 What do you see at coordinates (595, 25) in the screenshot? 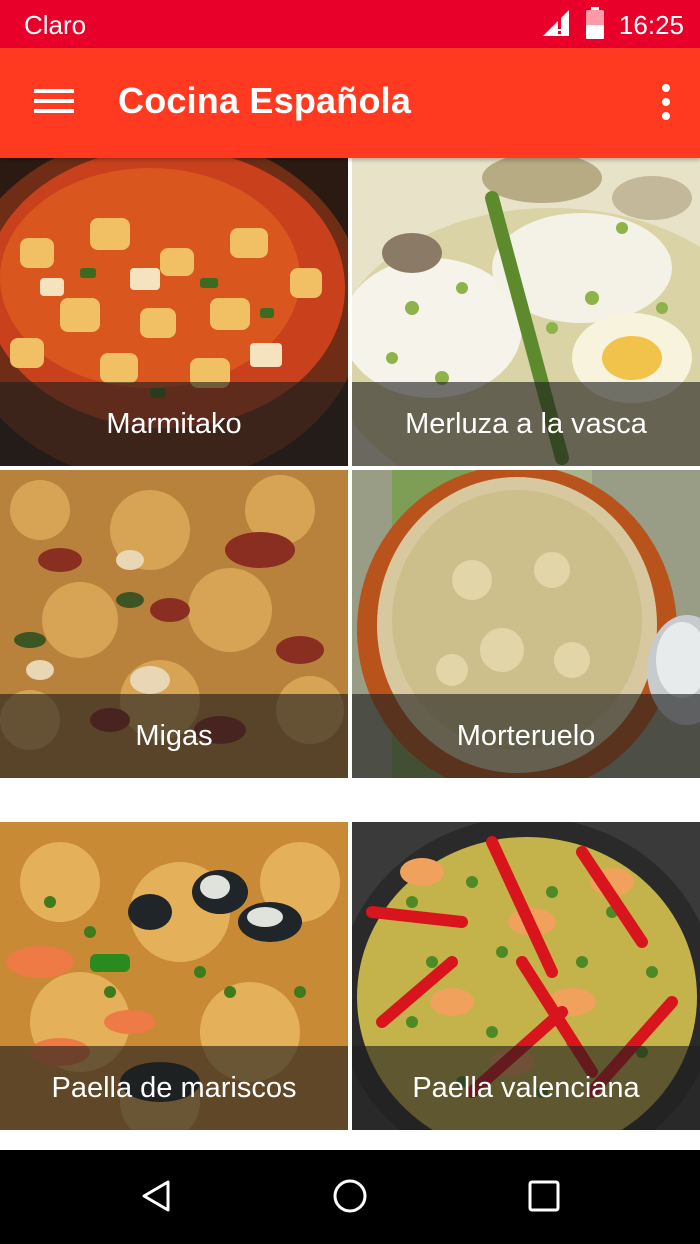
I see `battery-icon` at bounding box center [595, 25].